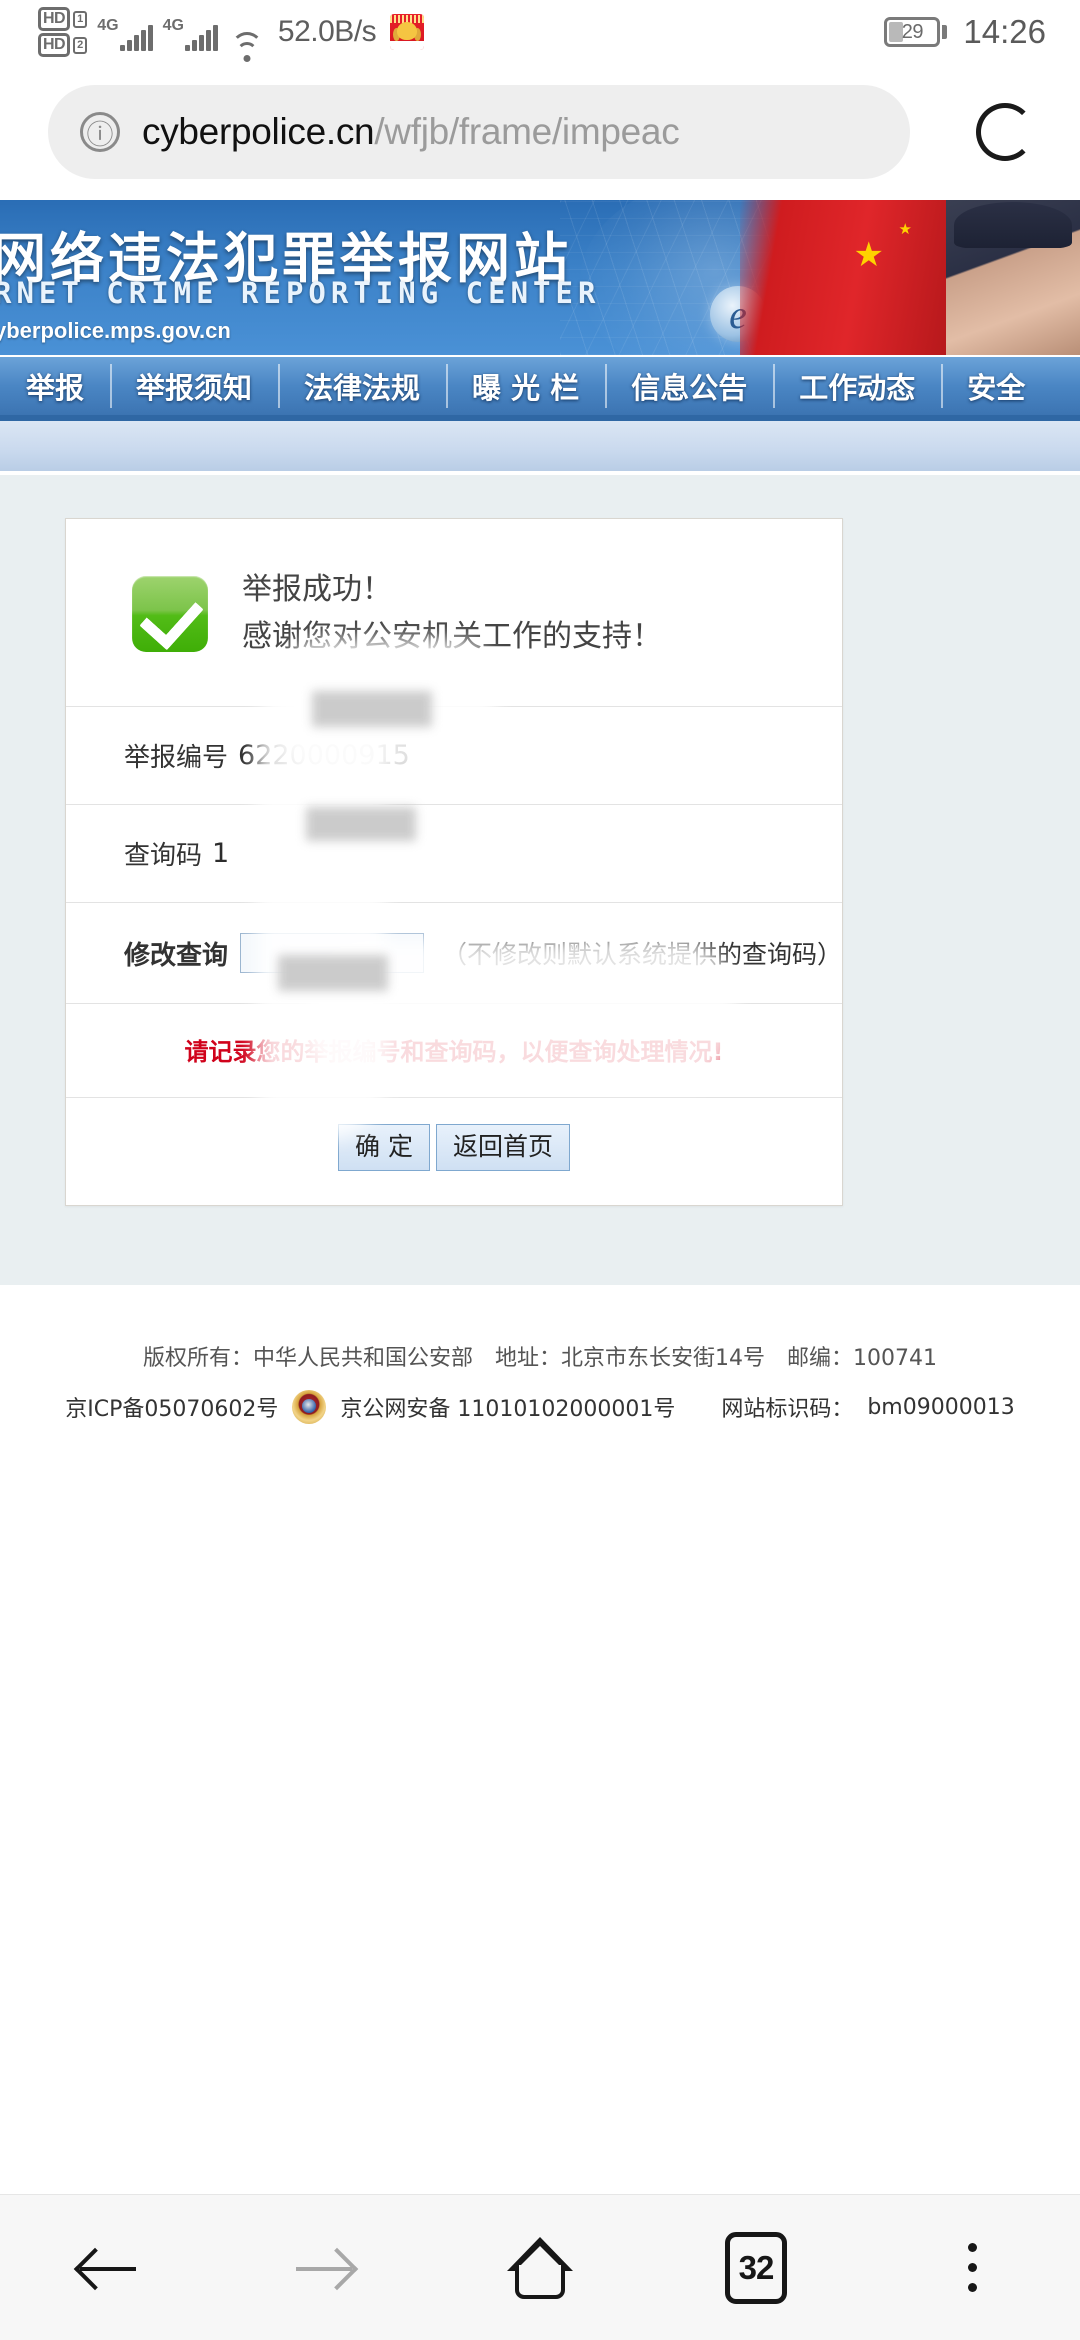 The height and width of the screenshot is (2340, 1080). What do you see at coordinates (63, 32) in the screenshot?
I see `hd-call-indicators: HD 1 HD 2` at bounding box center [63, 32].